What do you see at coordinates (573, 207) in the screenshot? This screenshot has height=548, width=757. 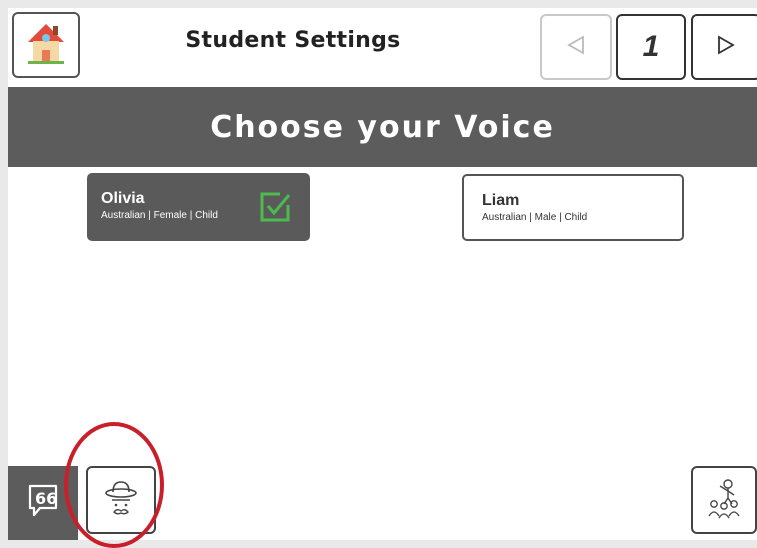 I see `voice-card-liam: Liam Australian | Male | Child` at bounding box center [573, 207].